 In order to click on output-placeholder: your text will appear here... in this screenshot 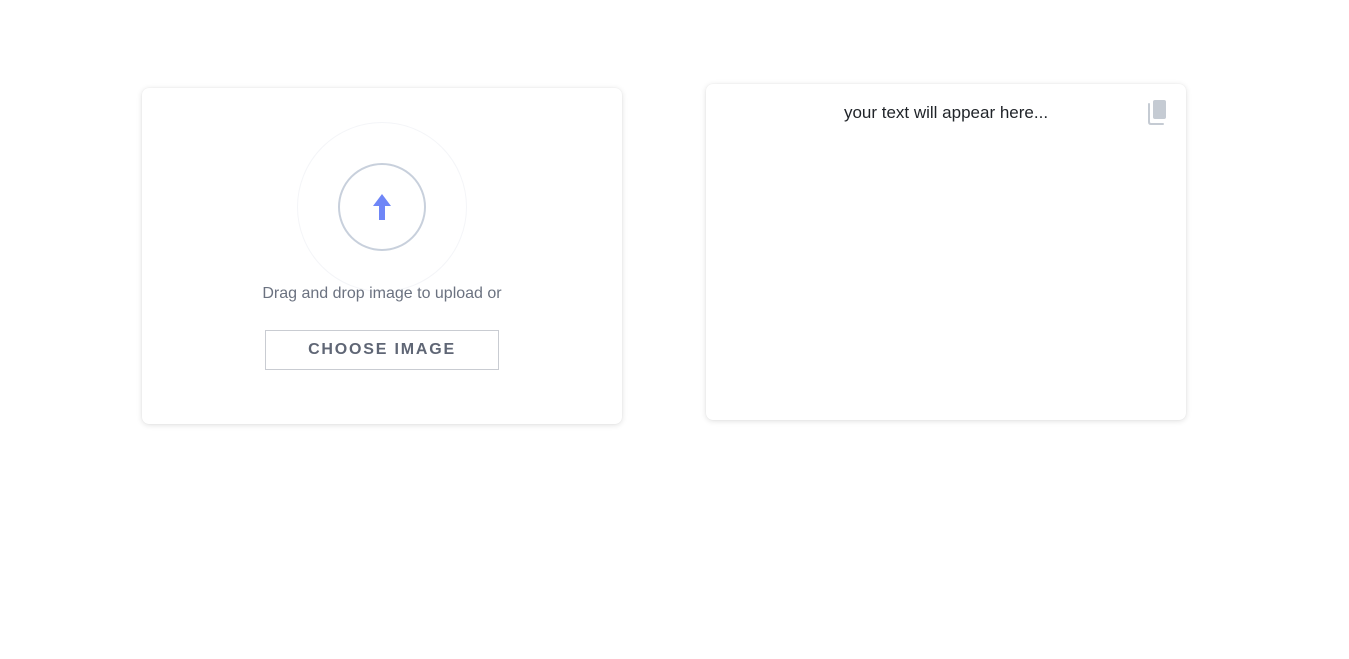, I will do `click(946, 112)`.